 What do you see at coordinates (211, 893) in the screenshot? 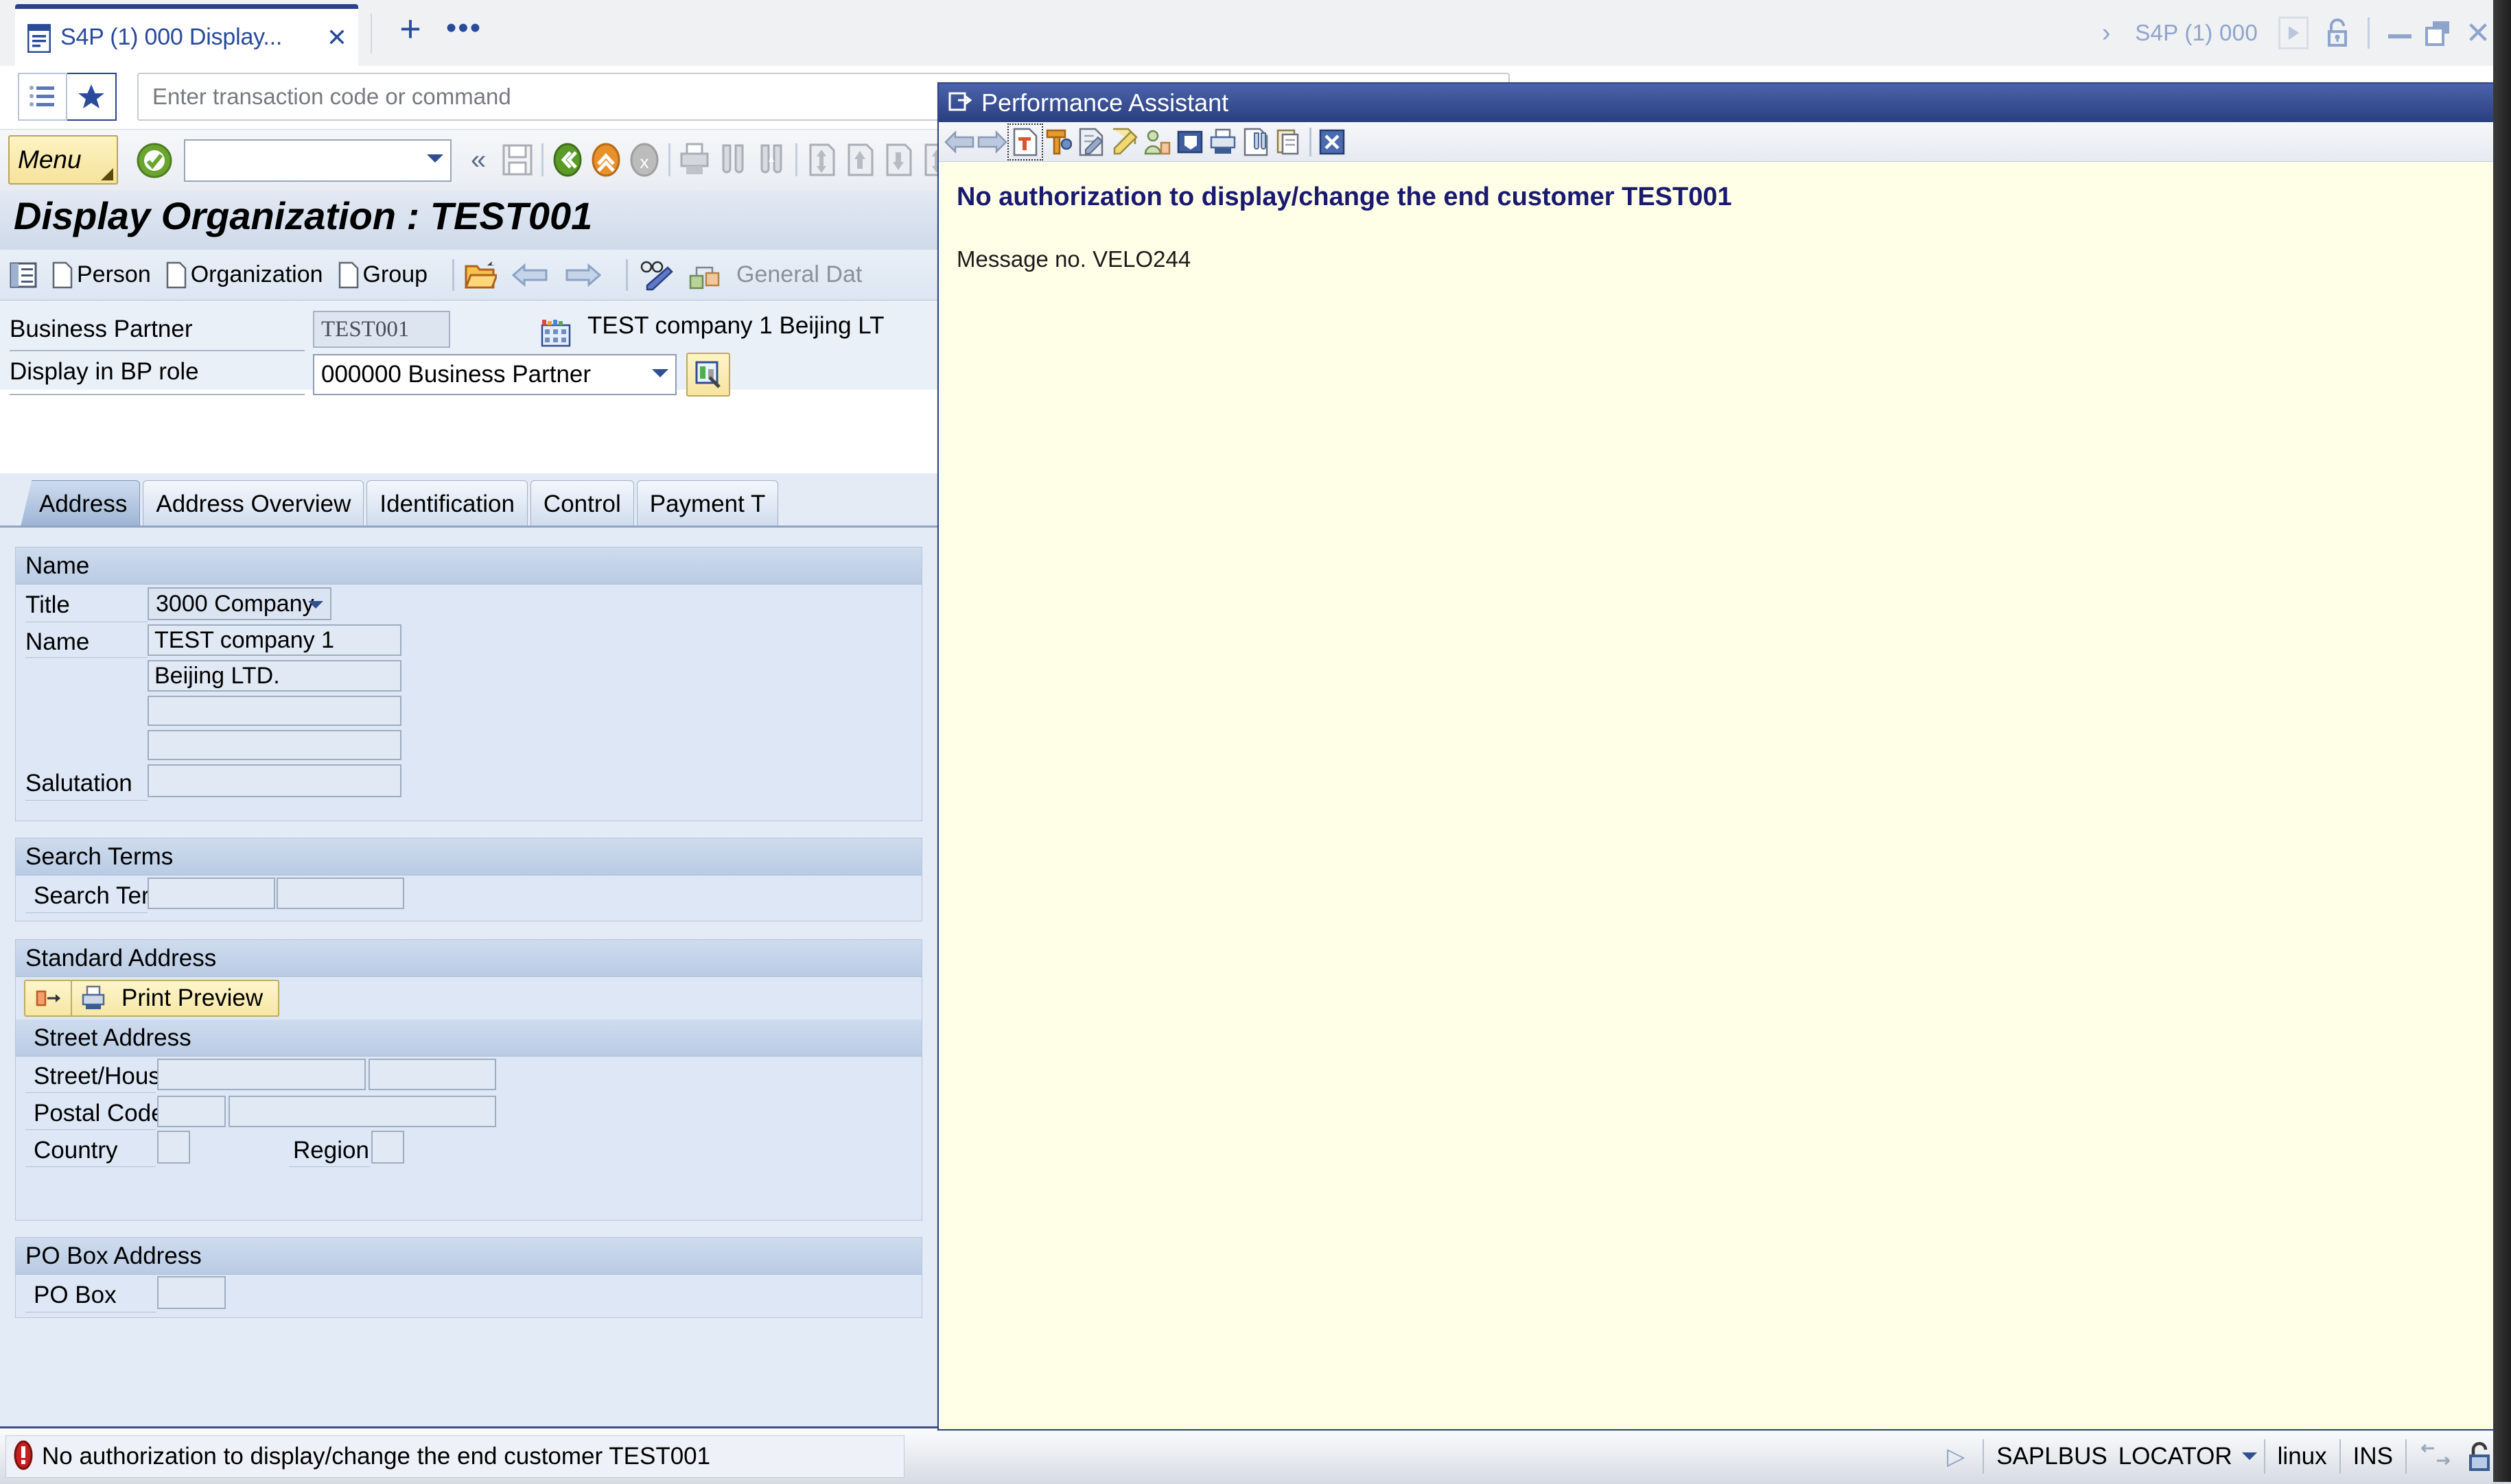
I see `search-term-1-input` at bounding box center [211, 893].